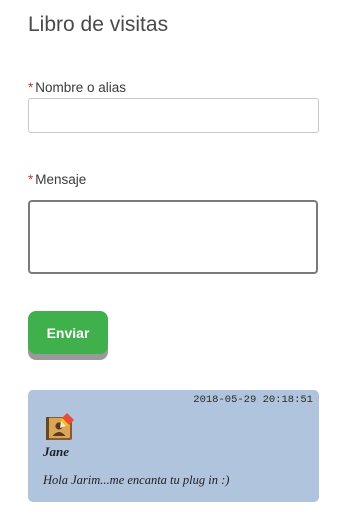  Describe the element at coordinates (173, 237) in the screenshot. I see `message-textarea` at that location.